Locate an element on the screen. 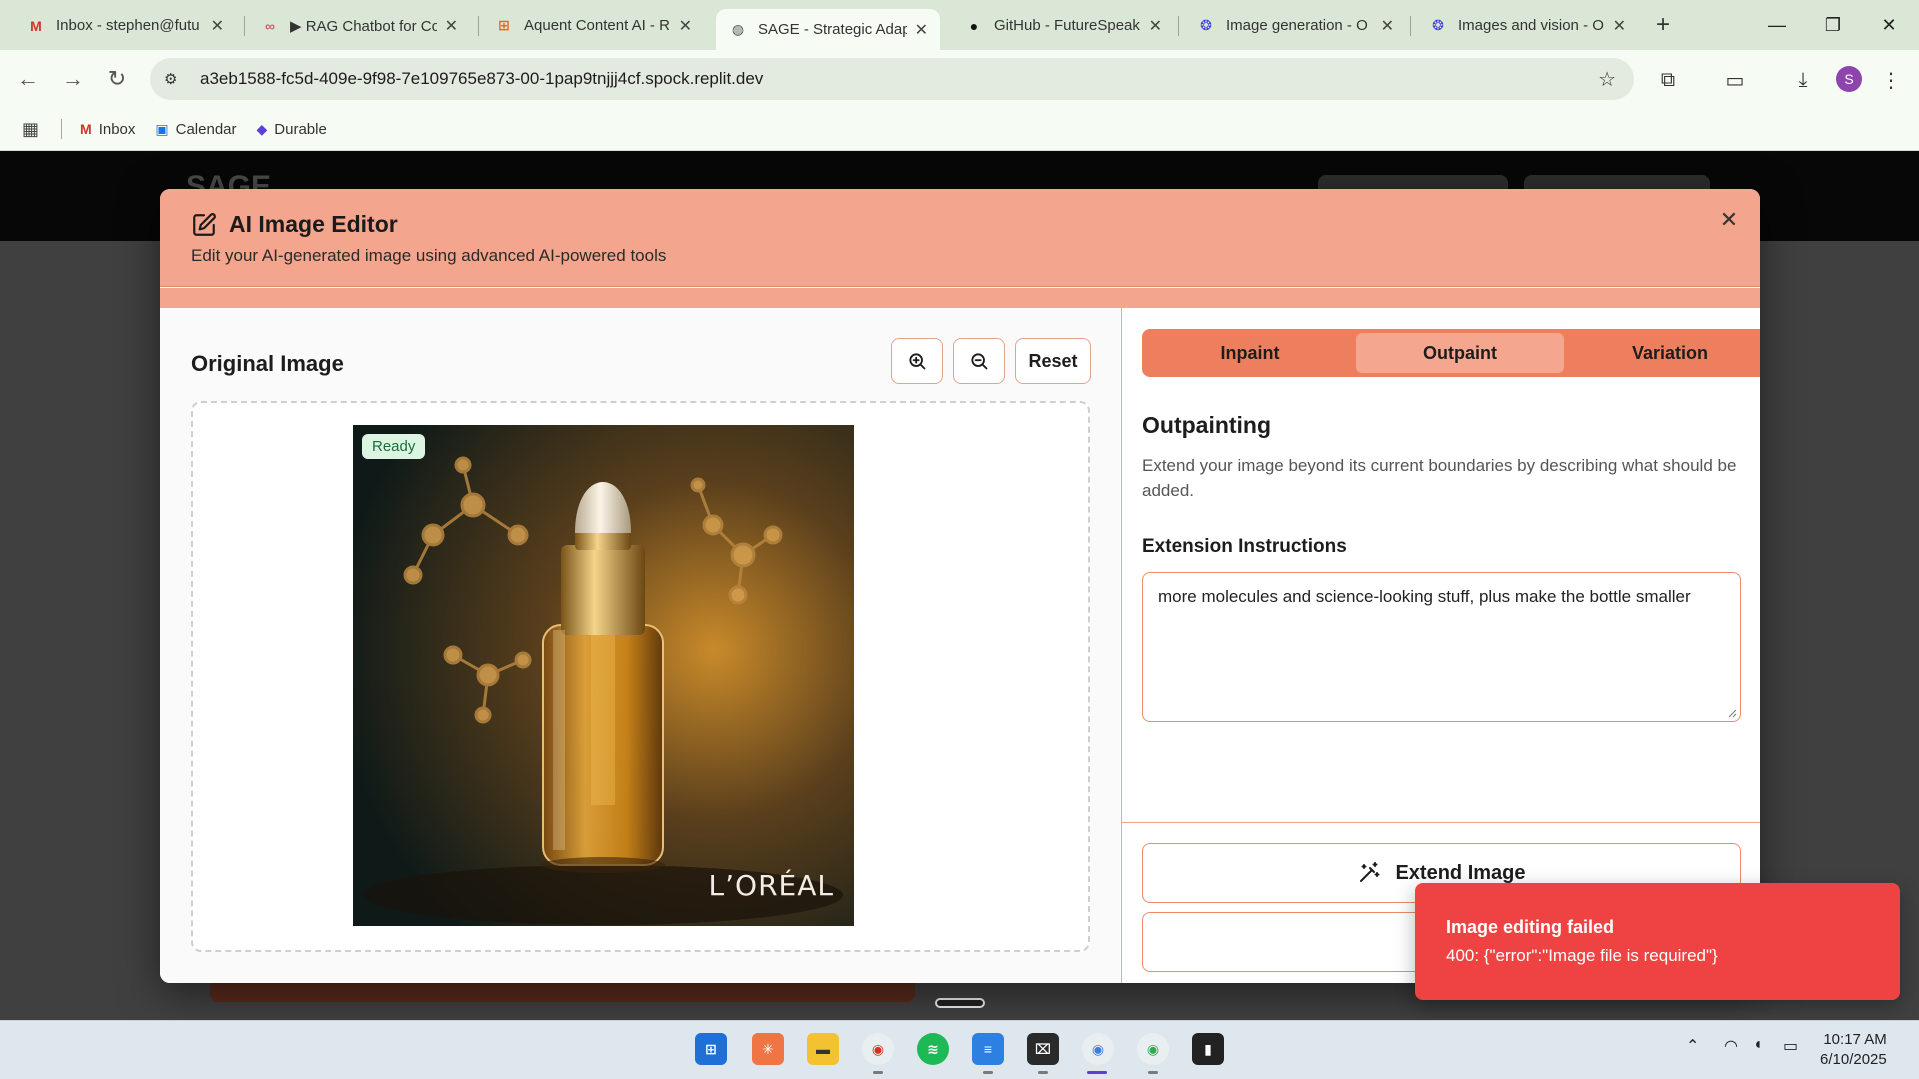 The image size is (1919, 1079). section-title: Outpainting is located at coordinates (1207, 425).